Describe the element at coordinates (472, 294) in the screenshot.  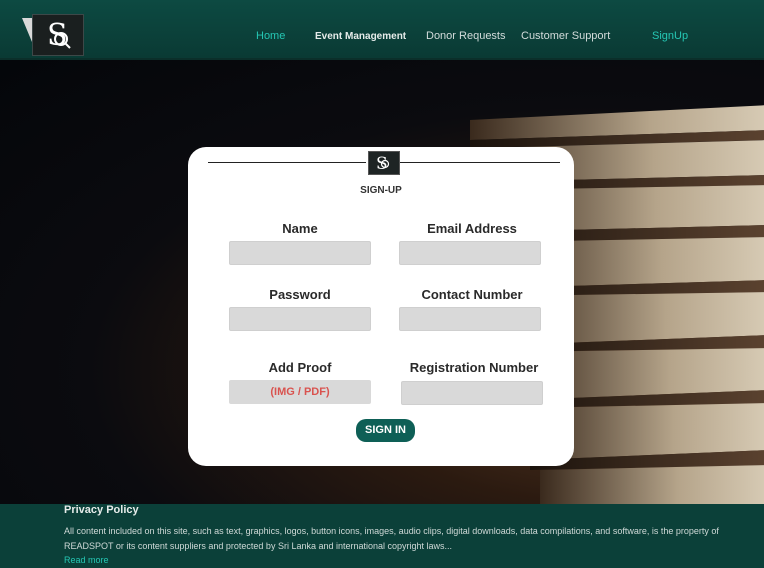
I see `contact-label: Contact Number` at that location.